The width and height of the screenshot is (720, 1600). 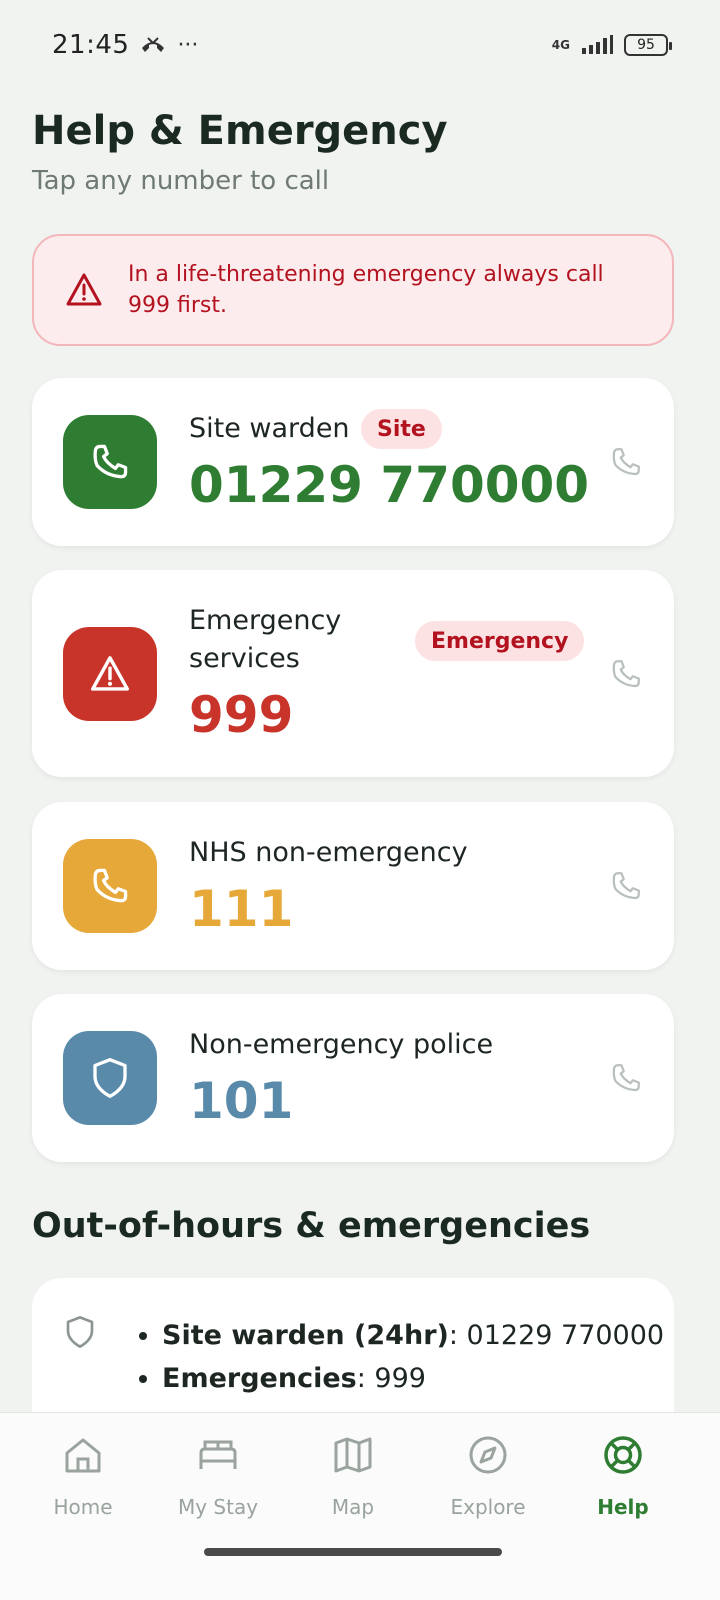 What do you see at coordinates (623, 1455) in the screenshot?
I see `lifebuoy-icon` at bounding box center [623, 1455].